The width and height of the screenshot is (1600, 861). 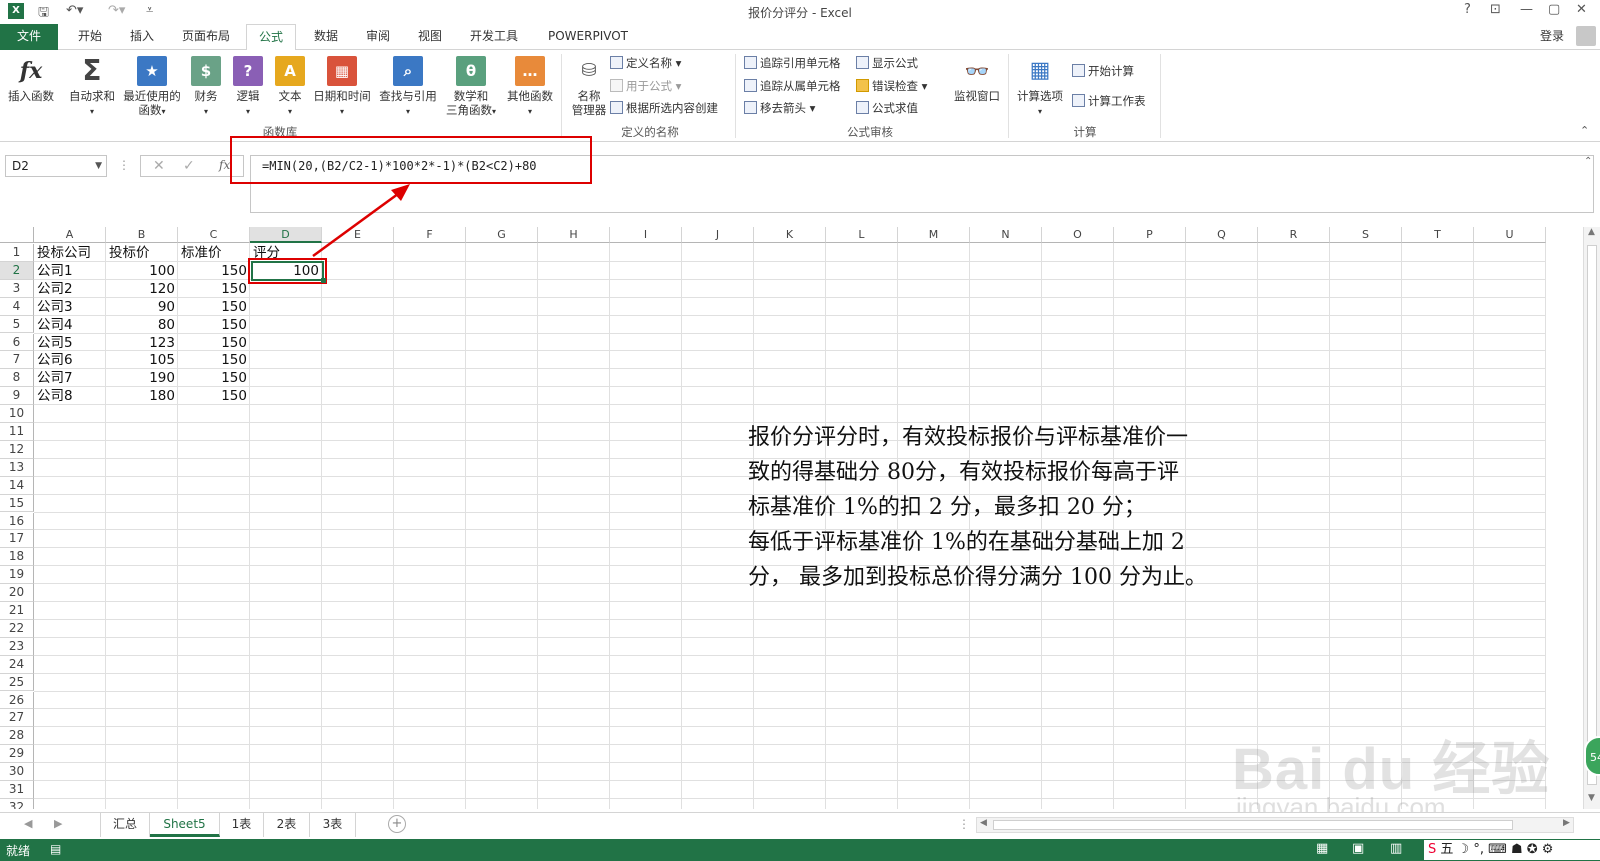 What do you see at coordinates (17, 414) in the screenshot?
I see `row-header: 10` at bounding box center [17, 414].